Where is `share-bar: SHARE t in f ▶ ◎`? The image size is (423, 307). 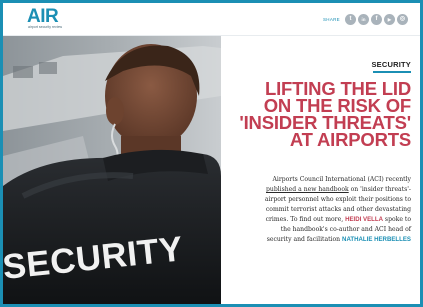 share-bar: SHARE t in f ▶ ◎ is located at coordinates (365, 19).